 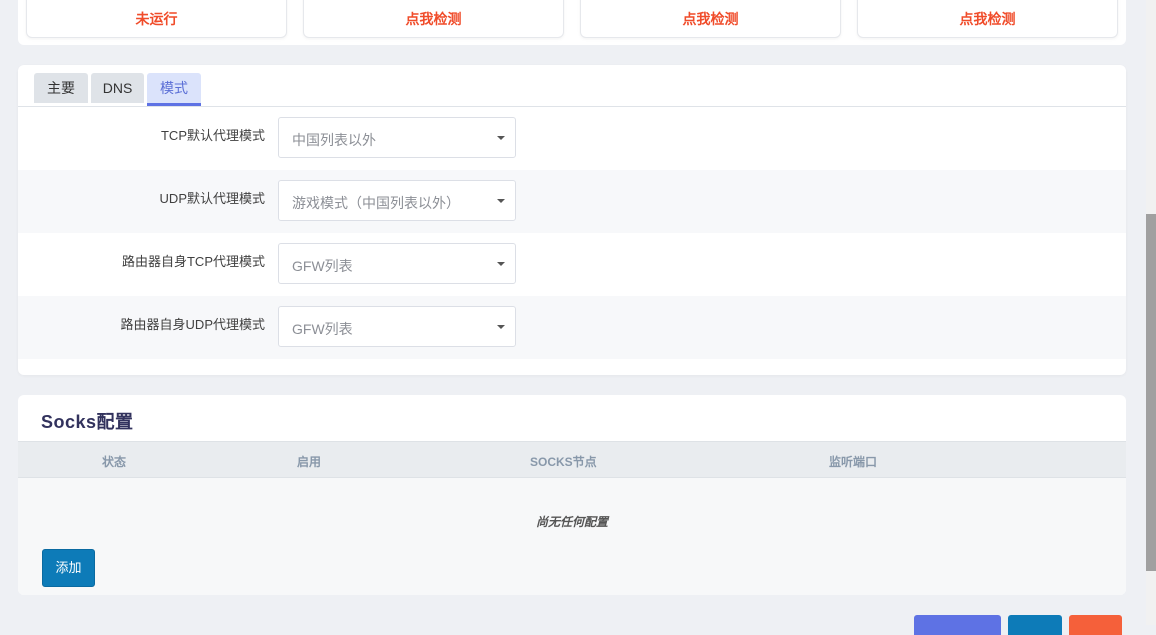 What do you see at coordinates (117, 88) in the screenshot?
I see `tab-dns: DNS` at bounding box center [117, 88].